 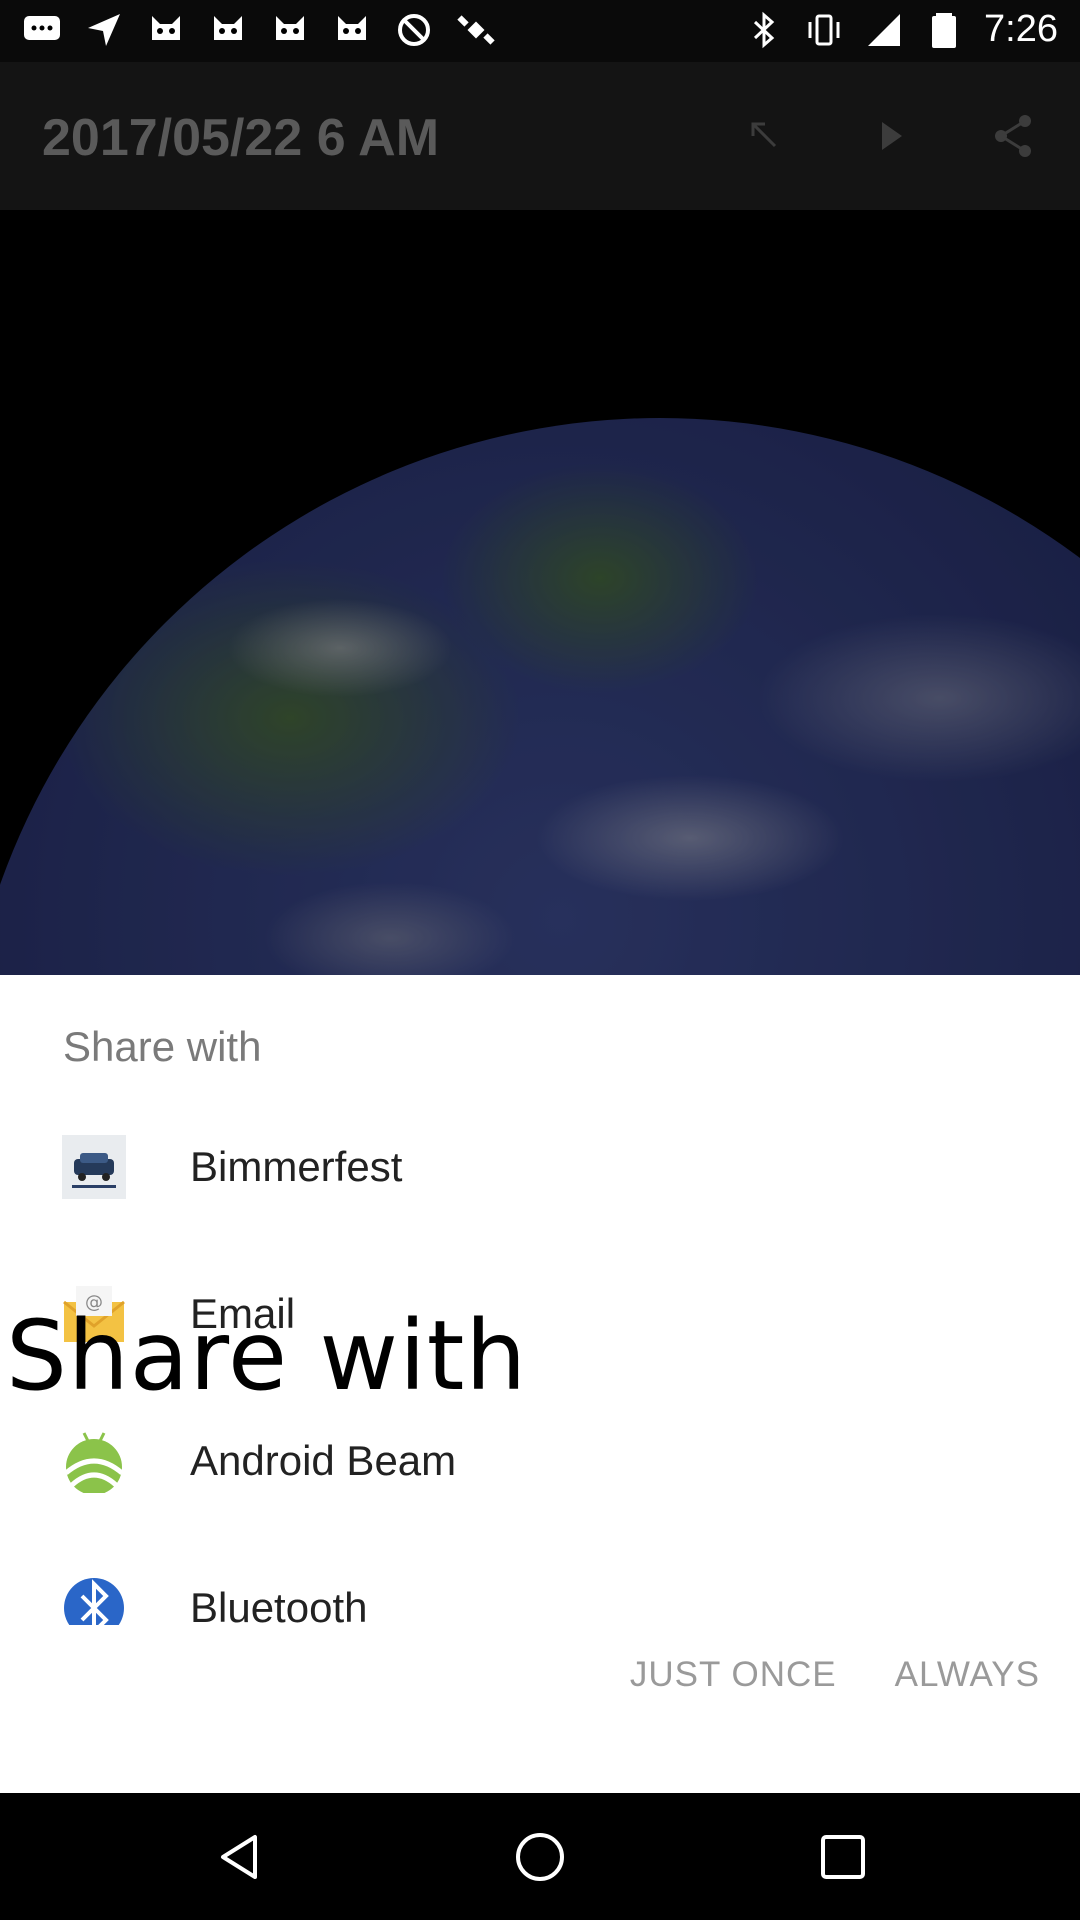 What do you see at coordinates (944, 30) in the screenshot?
I see `battery-icon` at bounding box center [944, 30].